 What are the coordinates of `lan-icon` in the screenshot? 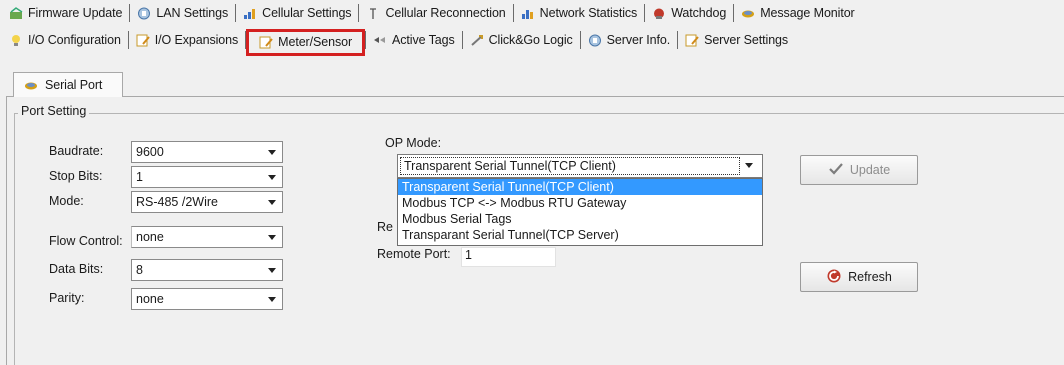 It's located at (144, 13).